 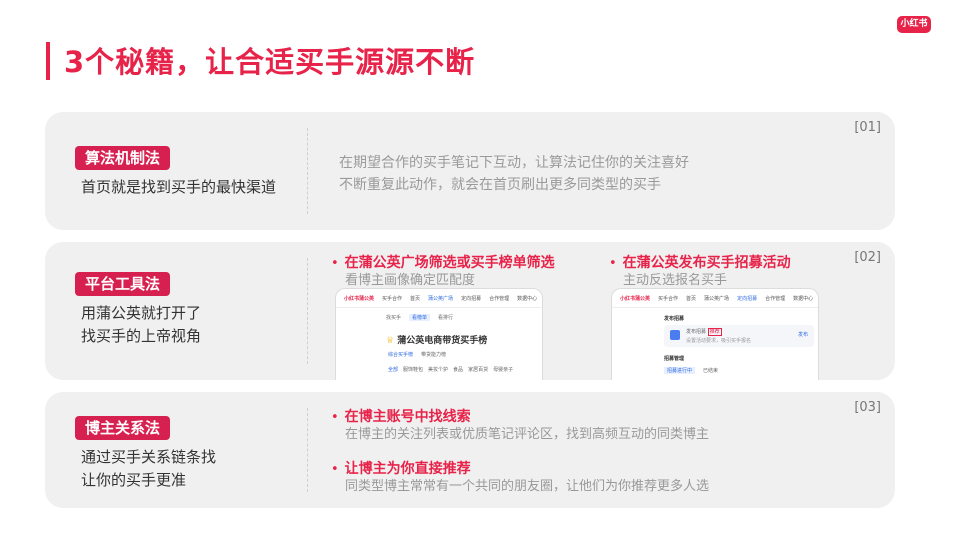 What do you see at coordinates (123, 428) in the screenshot?
I see `card-tag: 博主关系法` at bounding box center [123, 428].